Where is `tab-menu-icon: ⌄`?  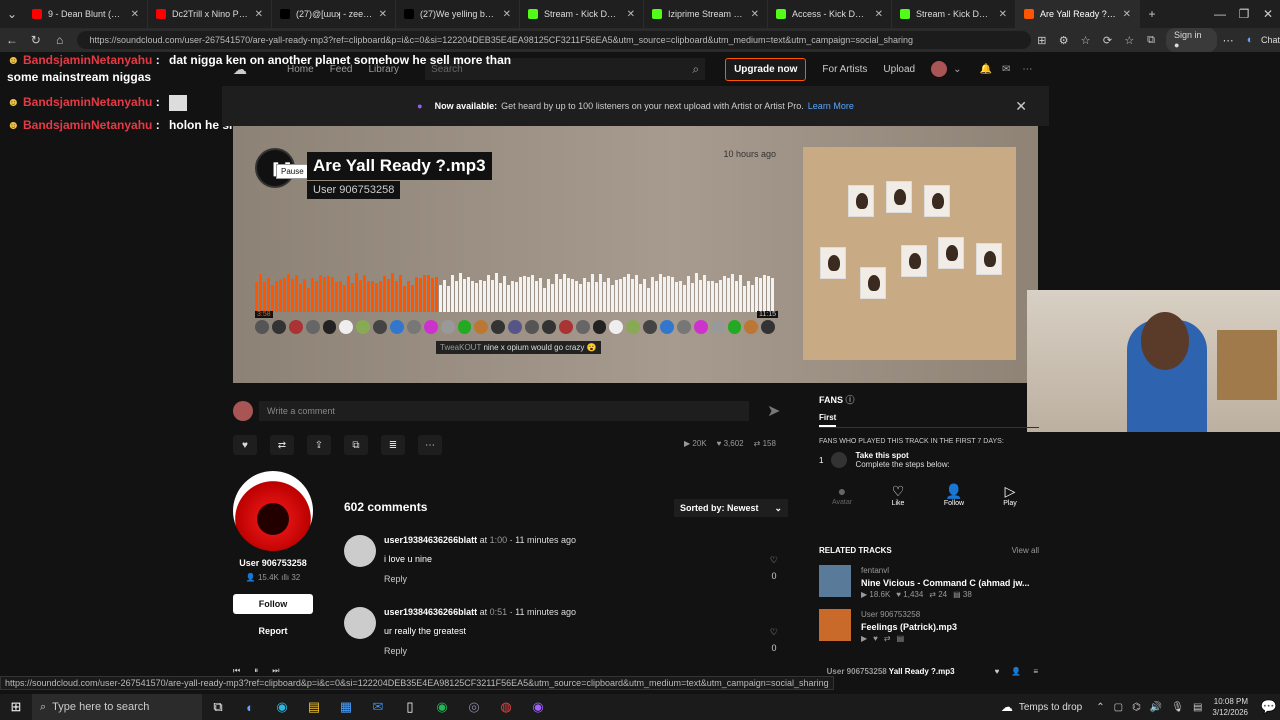
tab-menu-icon: ⌄ is located at coordinates (12, 14).